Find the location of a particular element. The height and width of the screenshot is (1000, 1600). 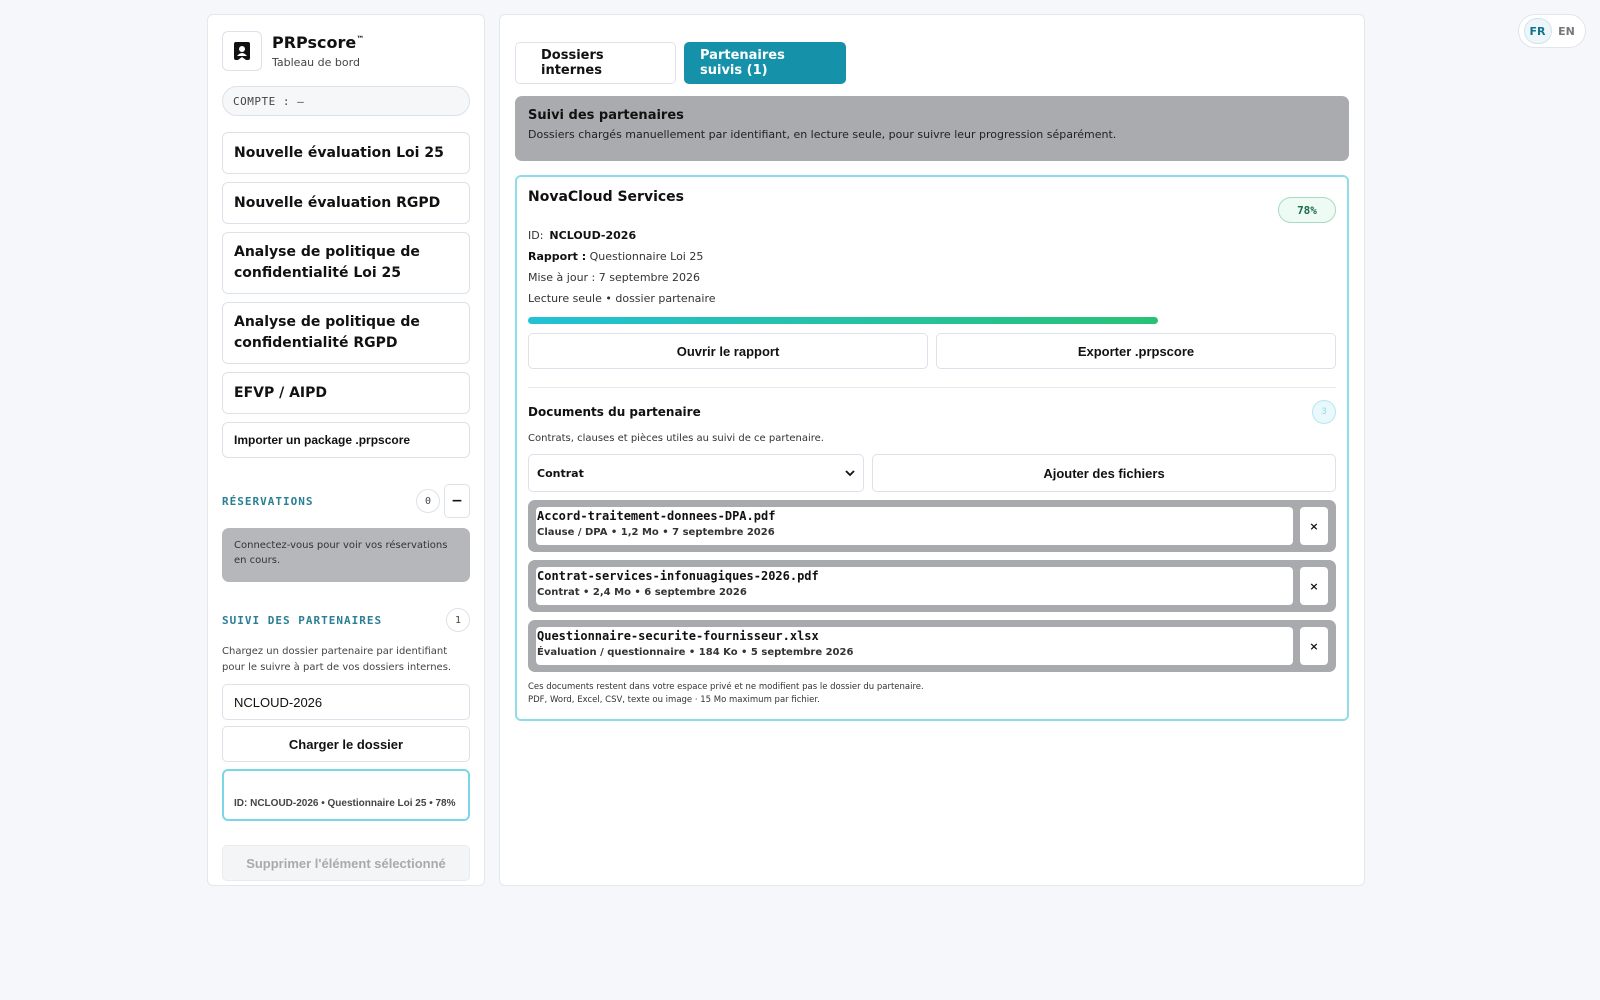

nav-new-rgpd: Nouvelle évaluation RGPD is located at coordinates (346, 203).